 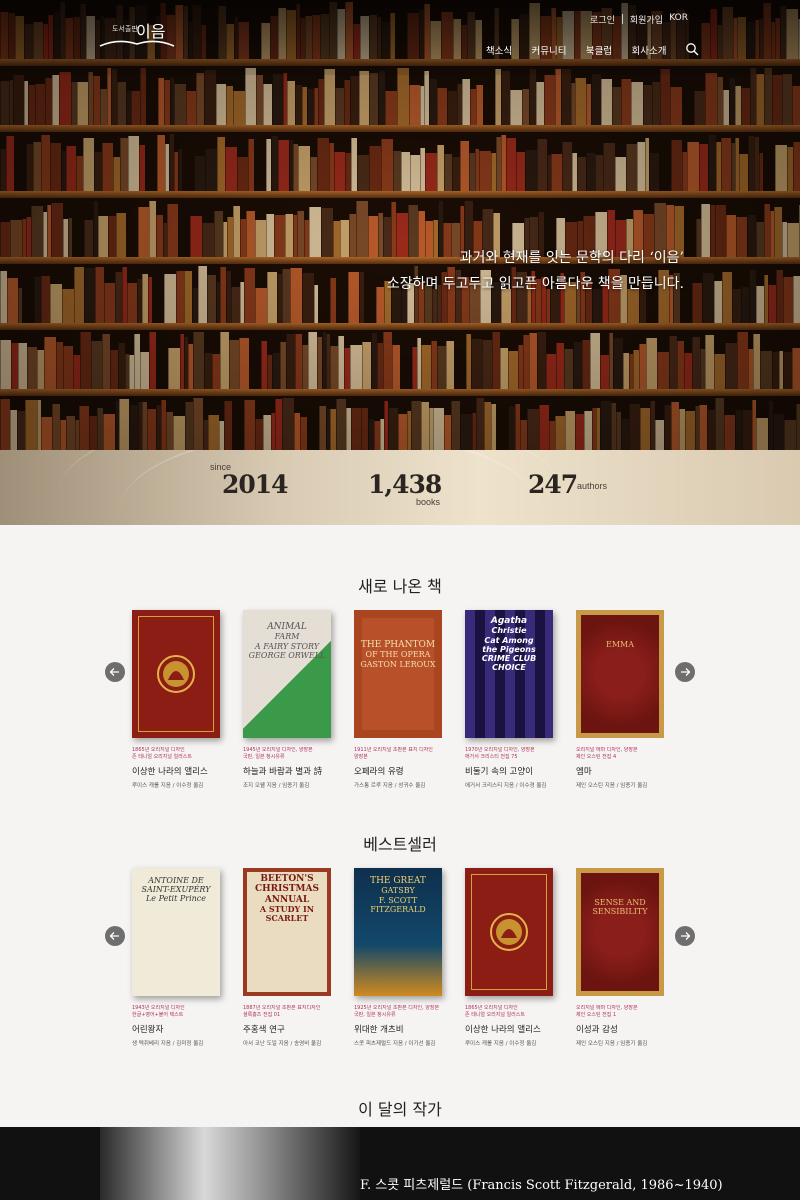 What do you see at coordinates (282, 1044) in the screenshot?
I see `book-author: 아서 코난 도일 지음 / 송영비 옮김` at bounding box center [282, 1044].